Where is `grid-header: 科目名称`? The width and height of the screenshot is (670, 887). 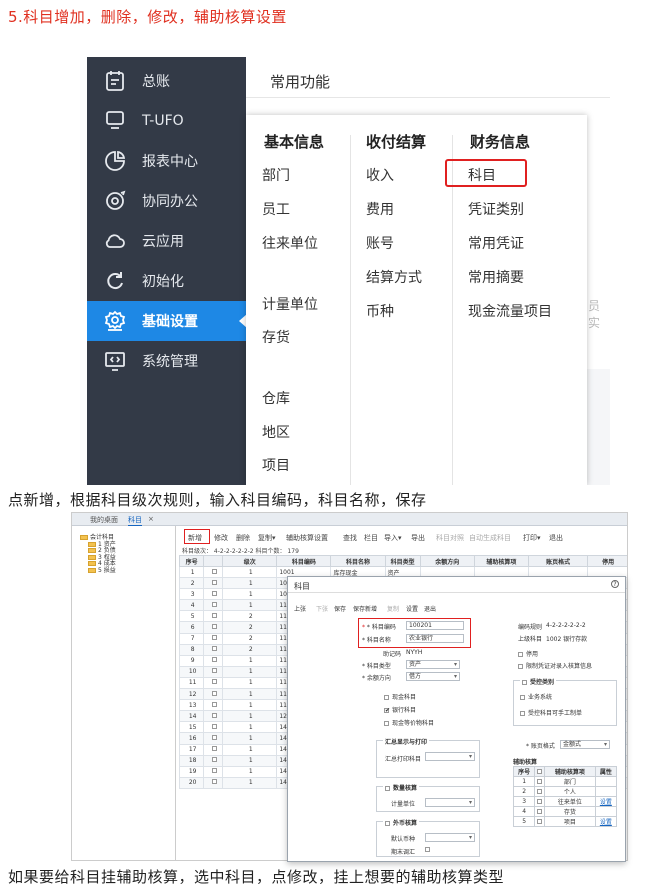
grid-header: 科目名称 is located at coordinates (358, 561).